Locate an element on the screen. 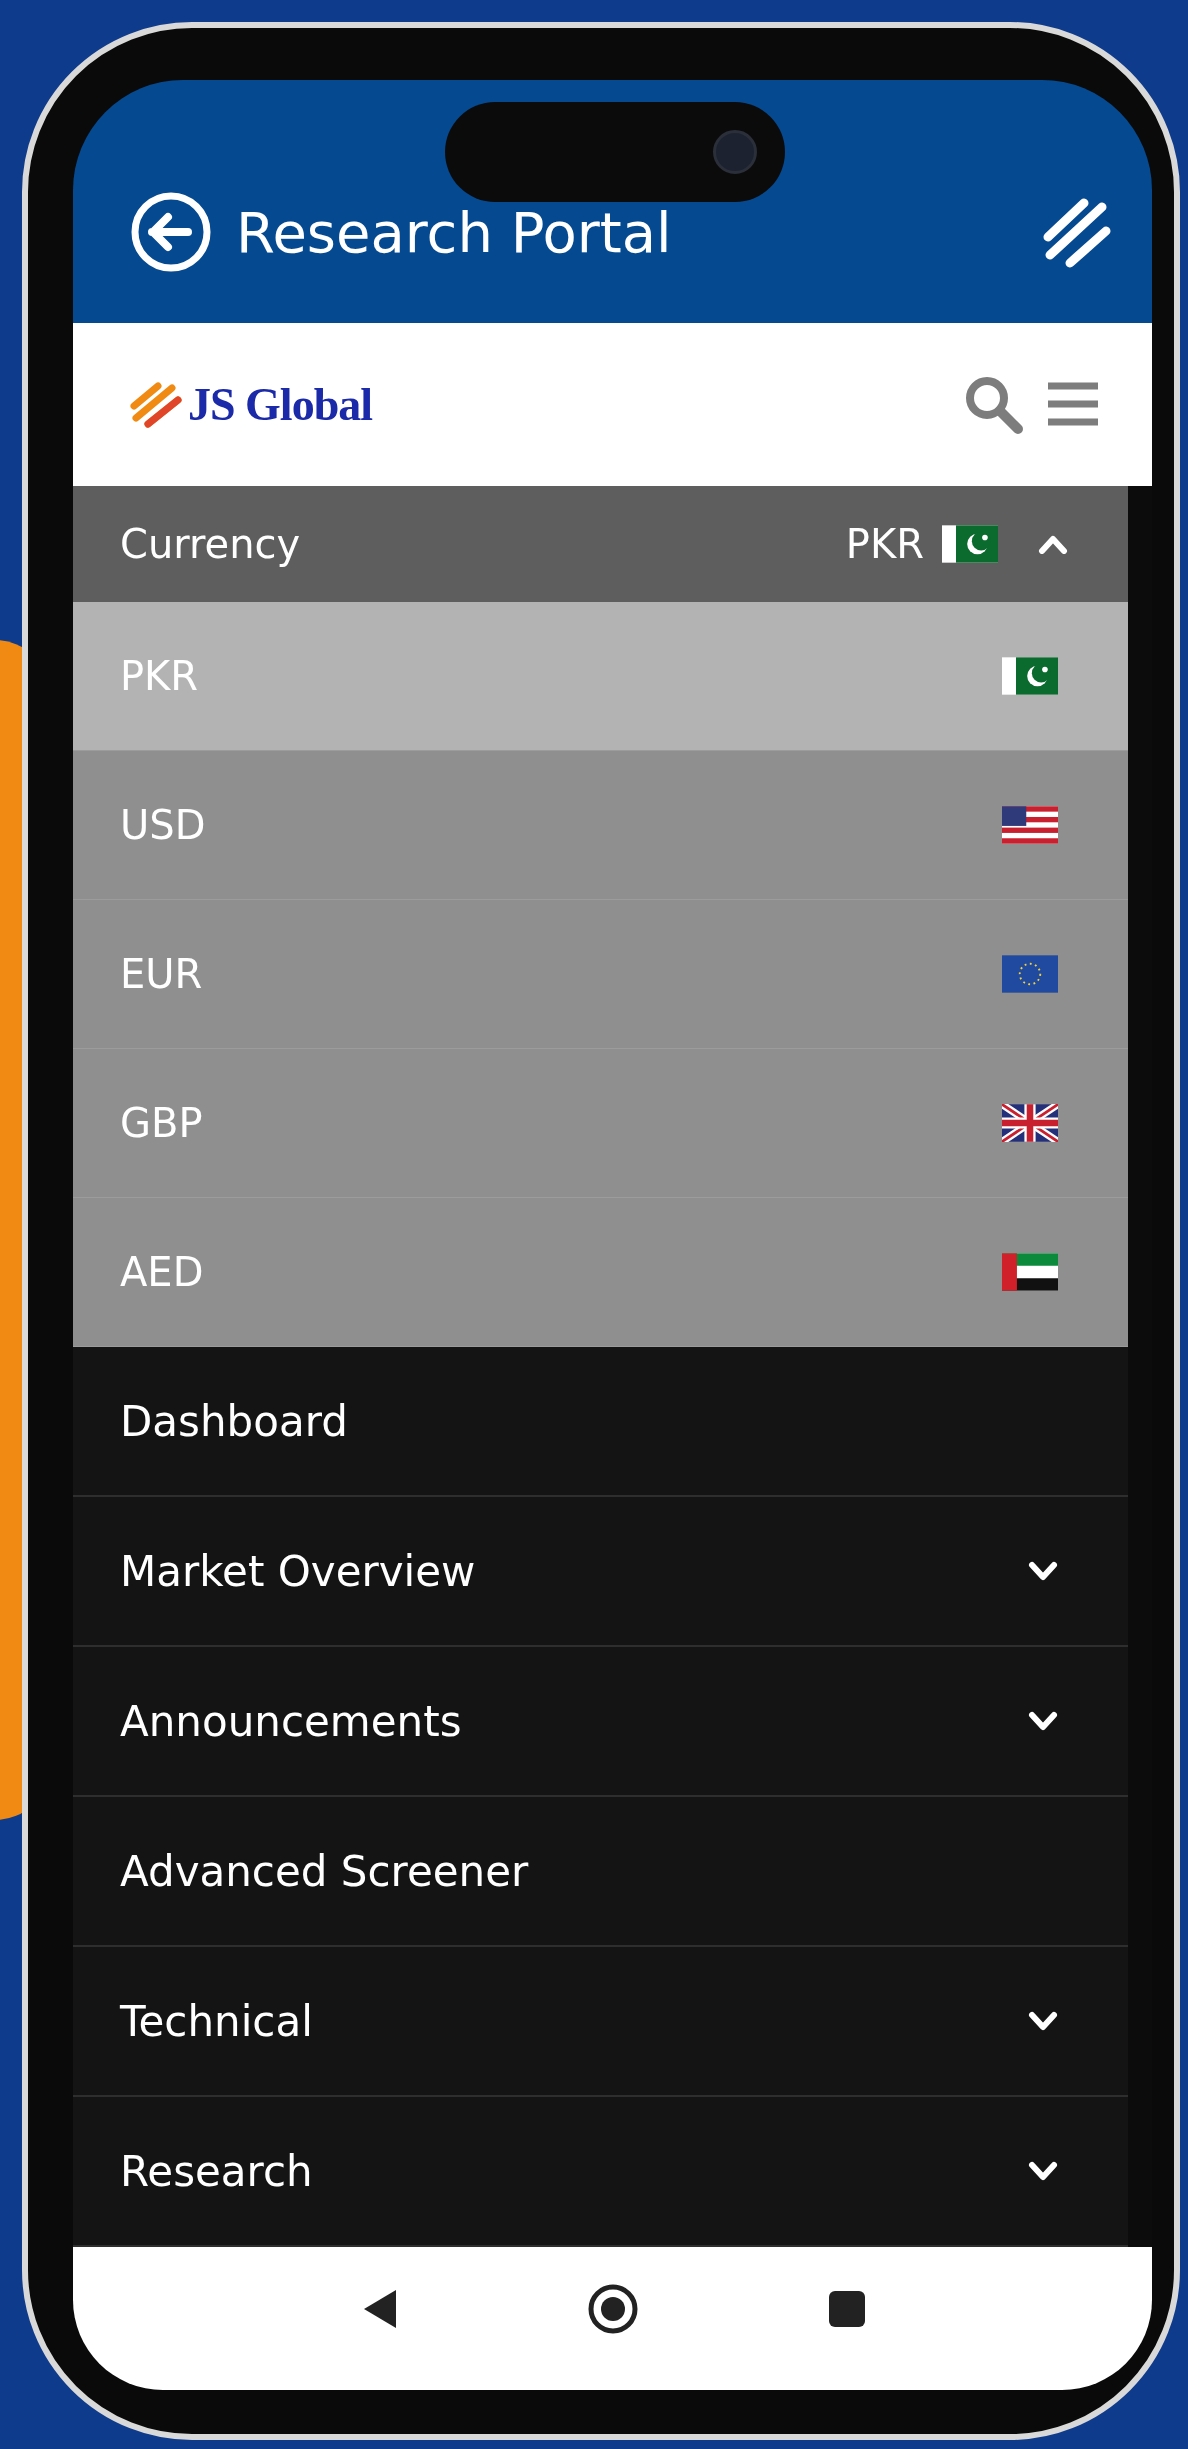  menu-item: Advanced Screener is located at coordinates (600, 1872).